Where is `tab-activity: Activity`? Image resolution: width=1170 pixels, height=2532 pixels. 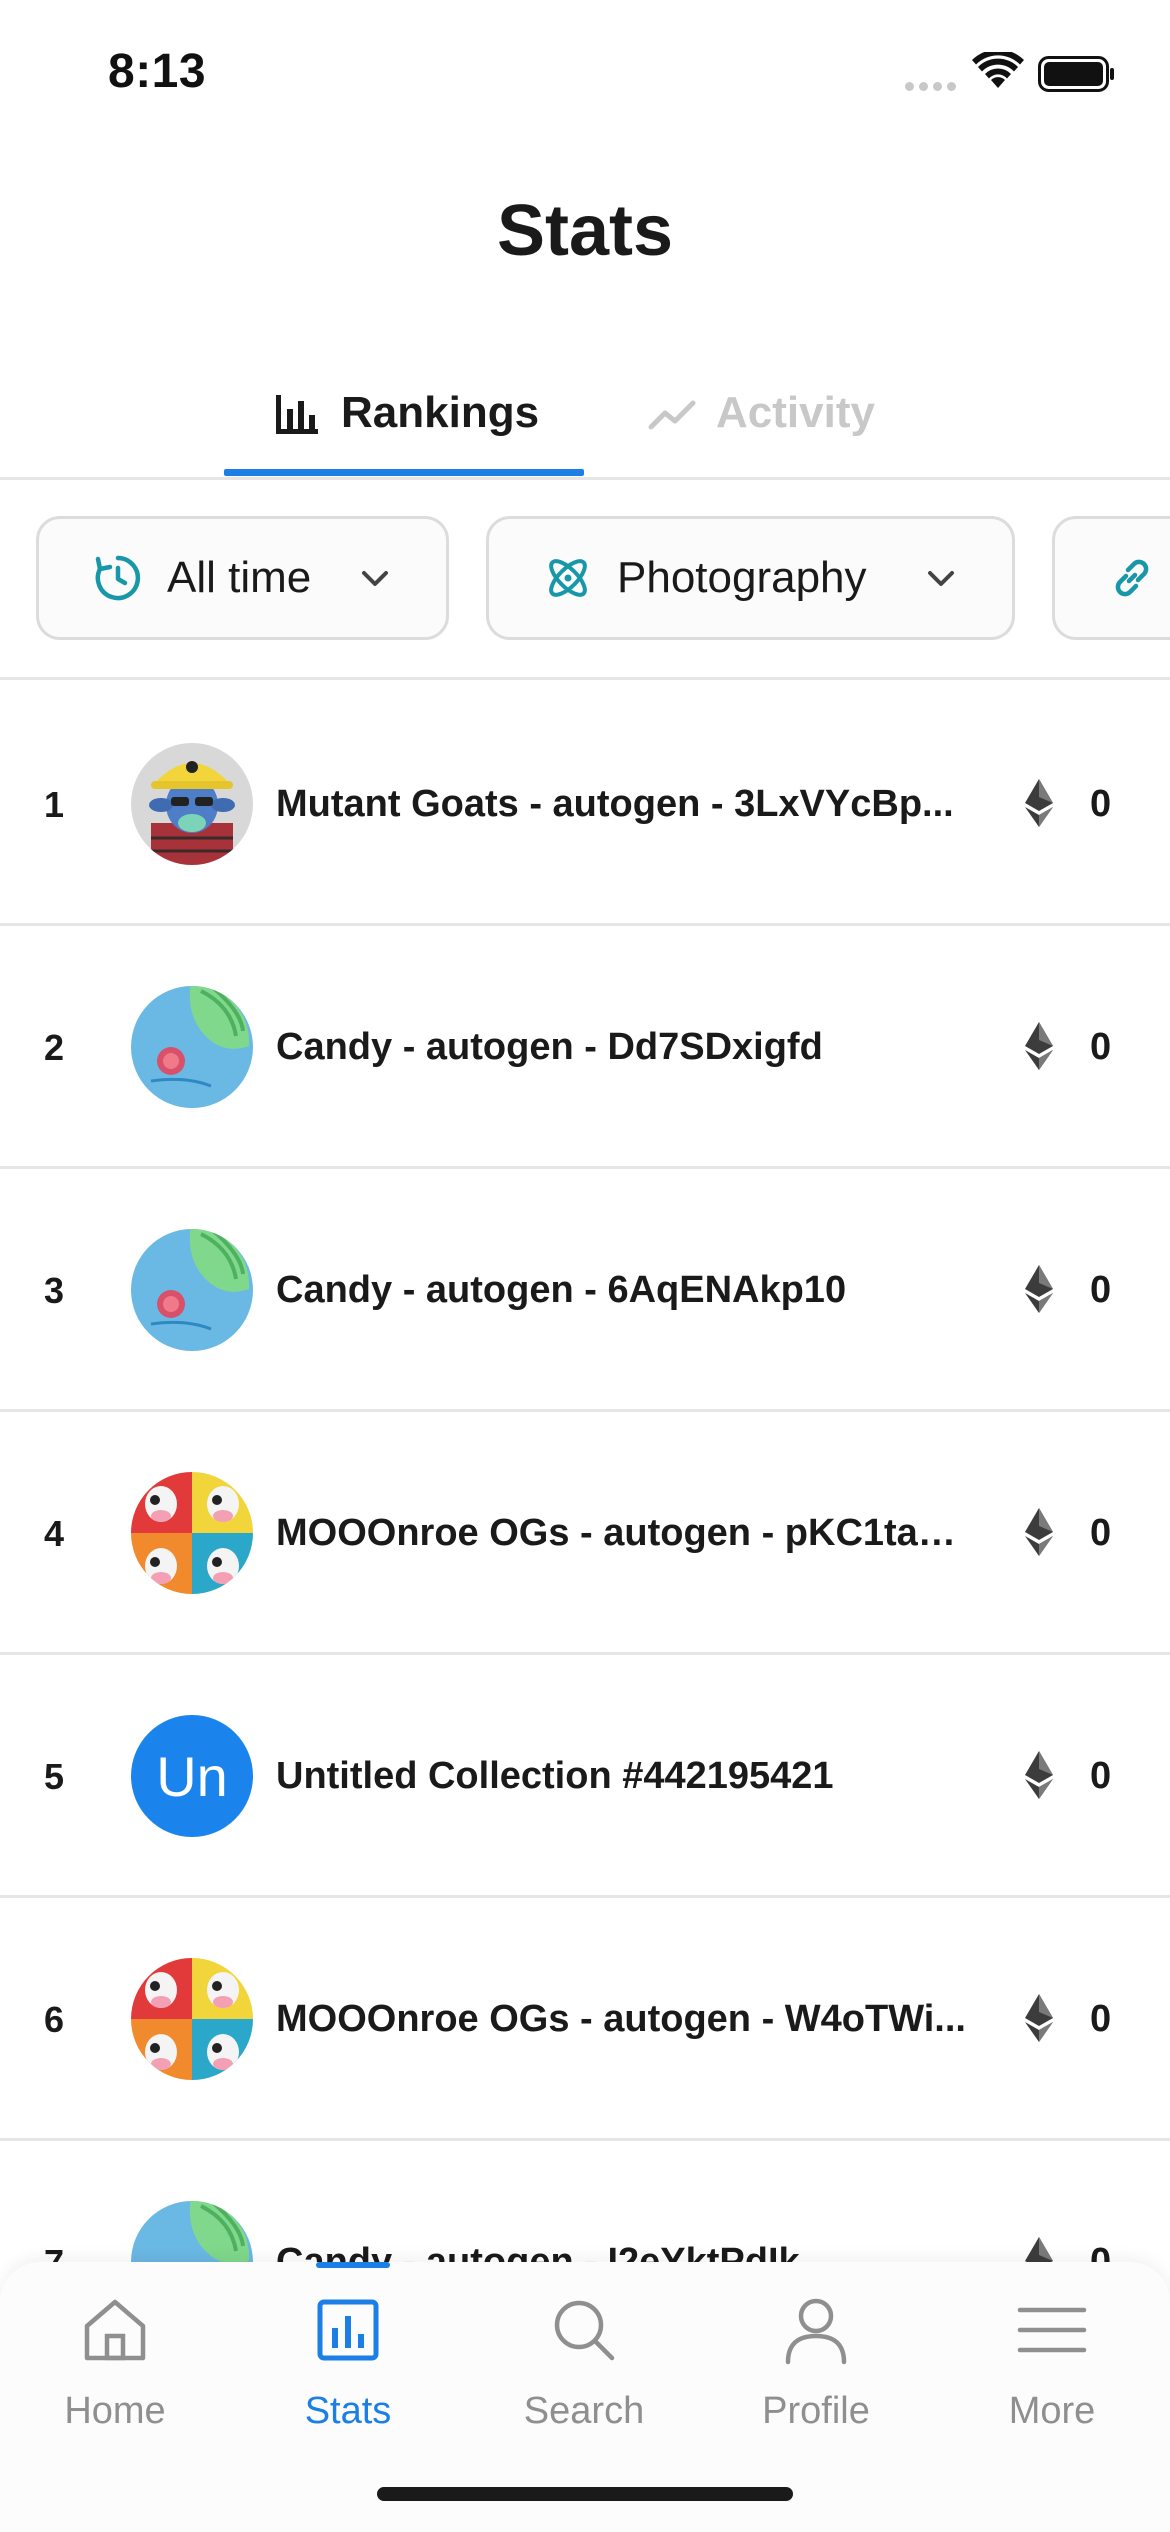
tab-activity: Activity is located at coordinates (761, 413).